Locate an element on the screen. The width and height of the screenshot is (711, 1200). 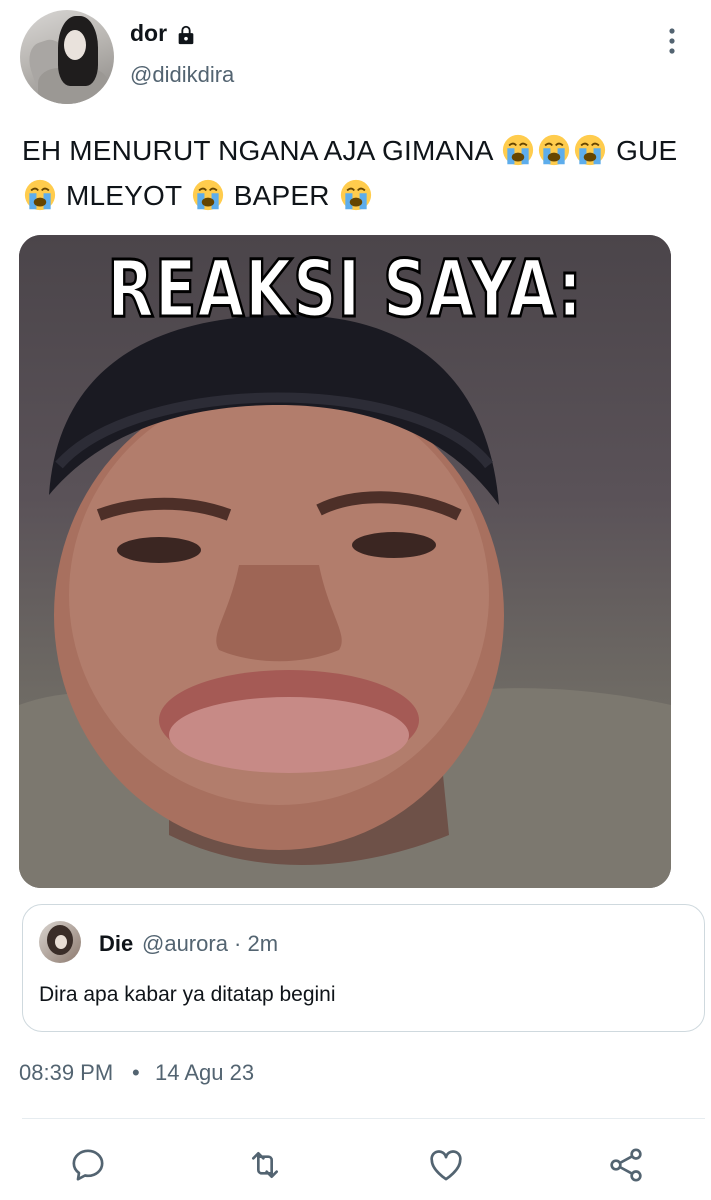
tweet-time: 08:39 PM is located at coordinates (66, 1073).